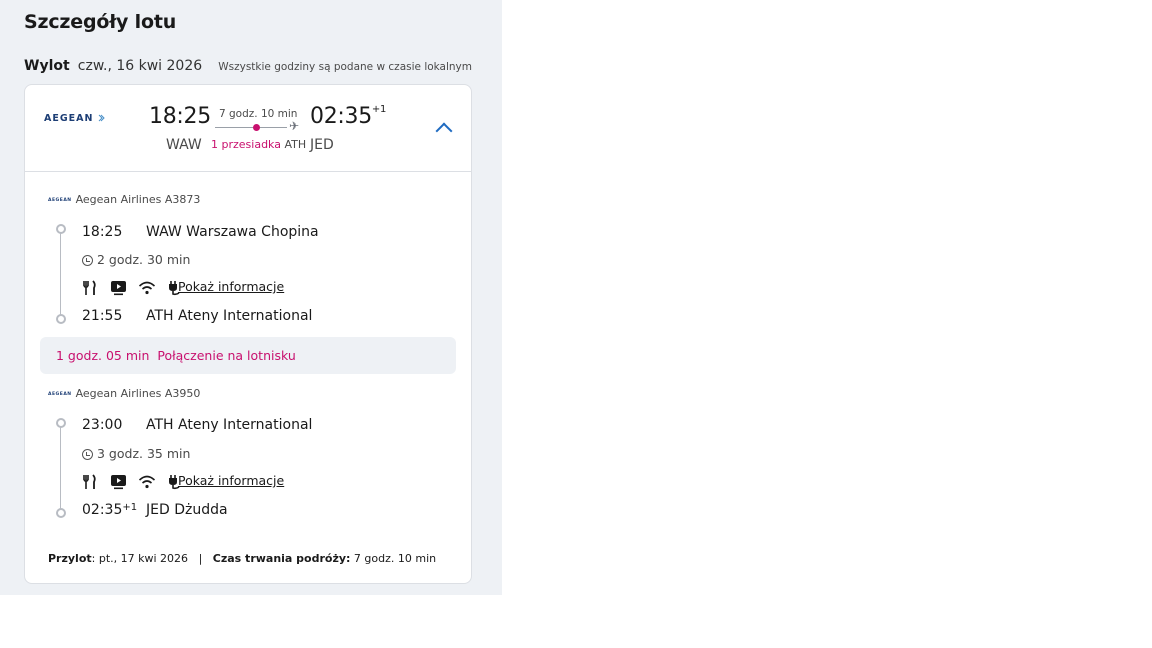 The image size is (1152, 648). I want to click on route-line, so click(251, 127).